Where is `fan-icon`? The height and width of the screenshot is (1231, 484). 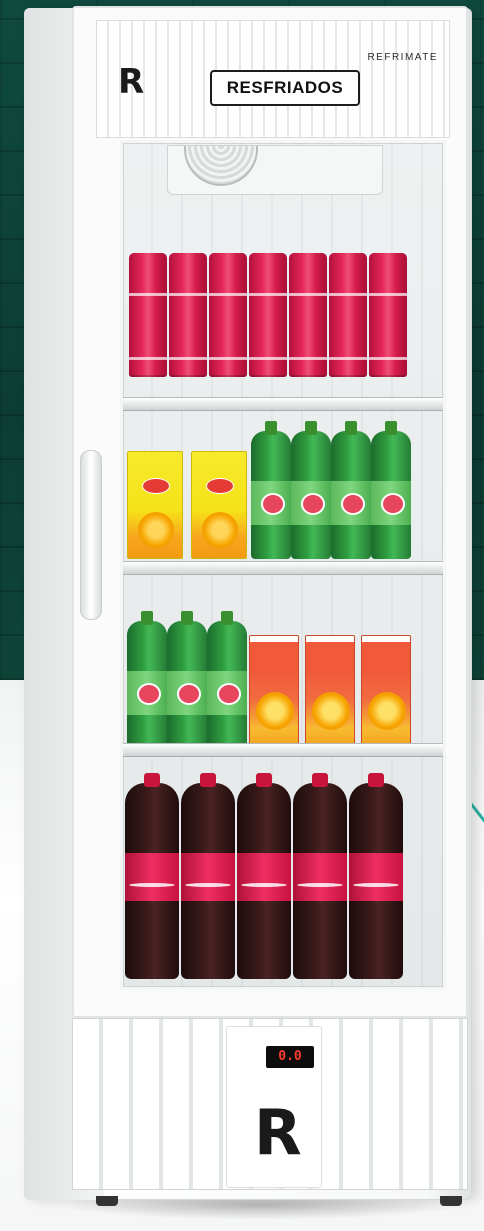
fan-icon is located at coordinates (221, 166).